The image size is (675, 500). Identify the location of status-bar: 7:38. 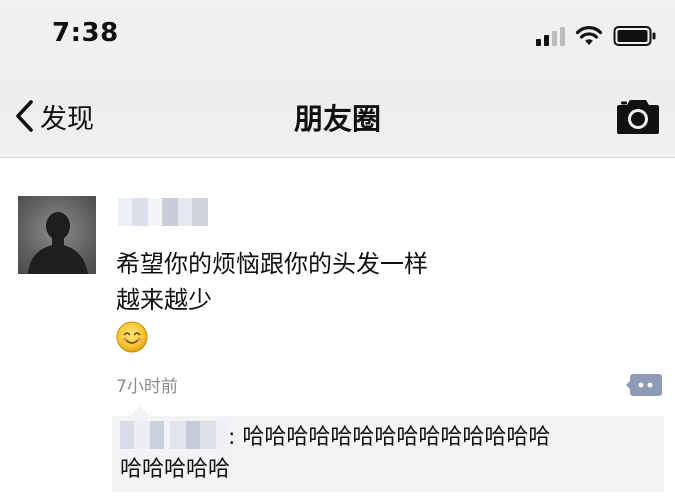
(337, 35).